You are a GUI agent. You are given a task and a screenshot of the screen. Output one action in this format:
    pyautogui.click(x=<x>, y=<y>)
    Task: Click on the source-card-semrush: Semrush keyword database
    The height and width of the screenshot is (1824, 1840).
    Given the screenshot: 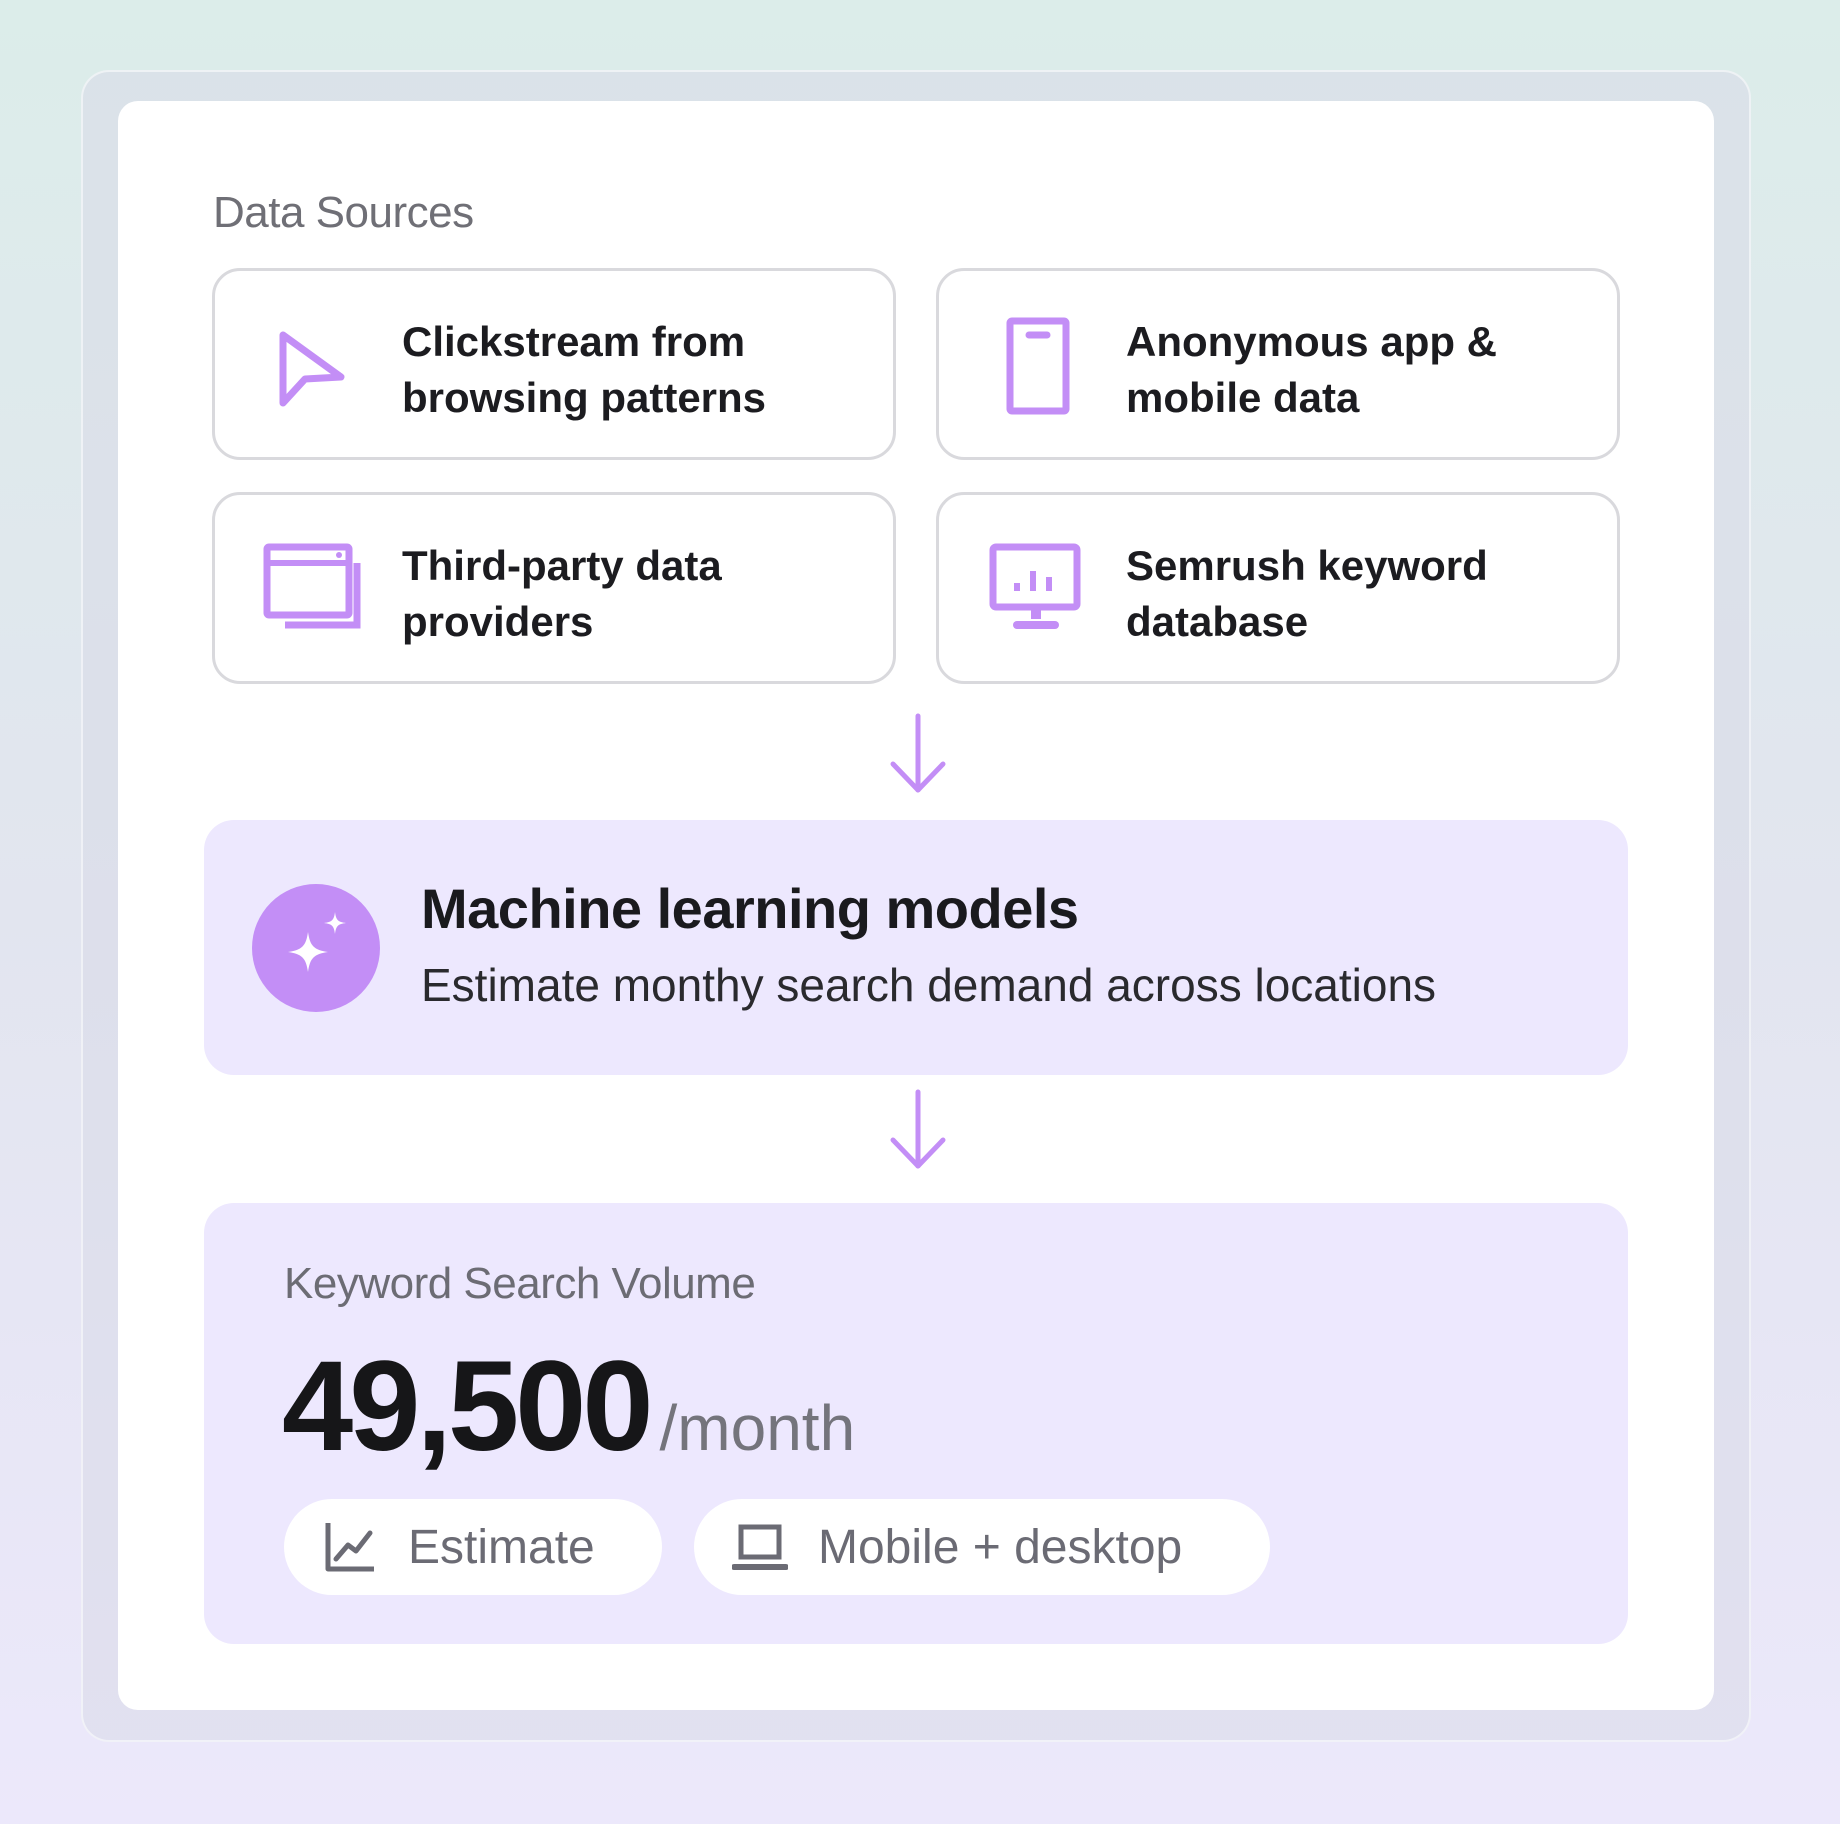 What is the action you would take?
    pyautogui.click(x=1278, y=588)
    